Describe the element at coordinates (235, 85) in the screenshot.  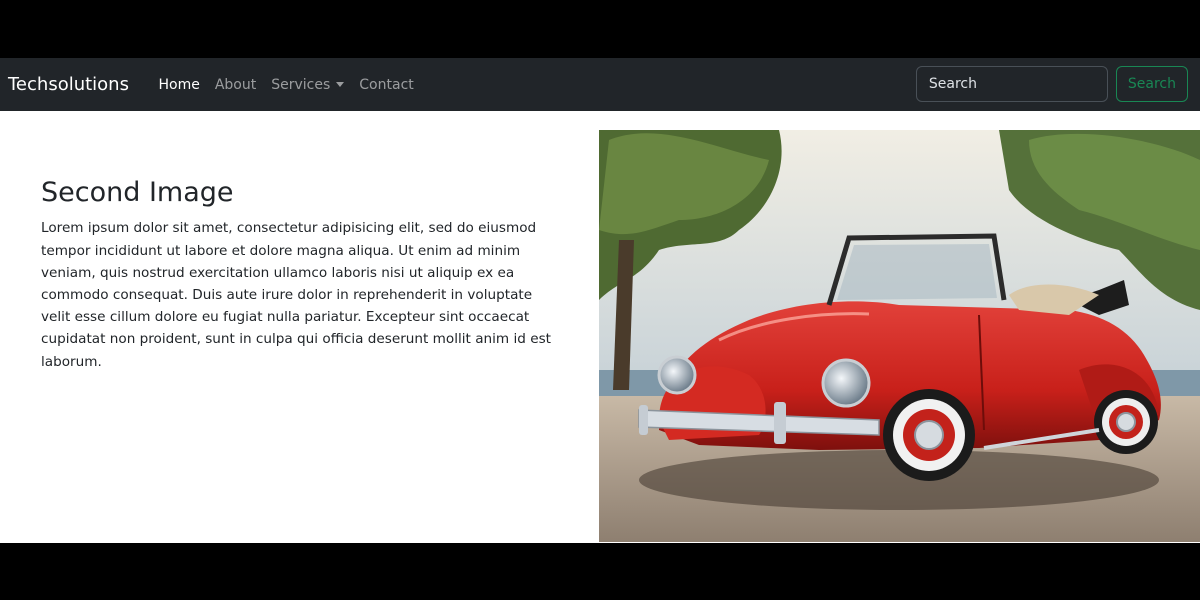
I see `nav-link-about: About` at that location.